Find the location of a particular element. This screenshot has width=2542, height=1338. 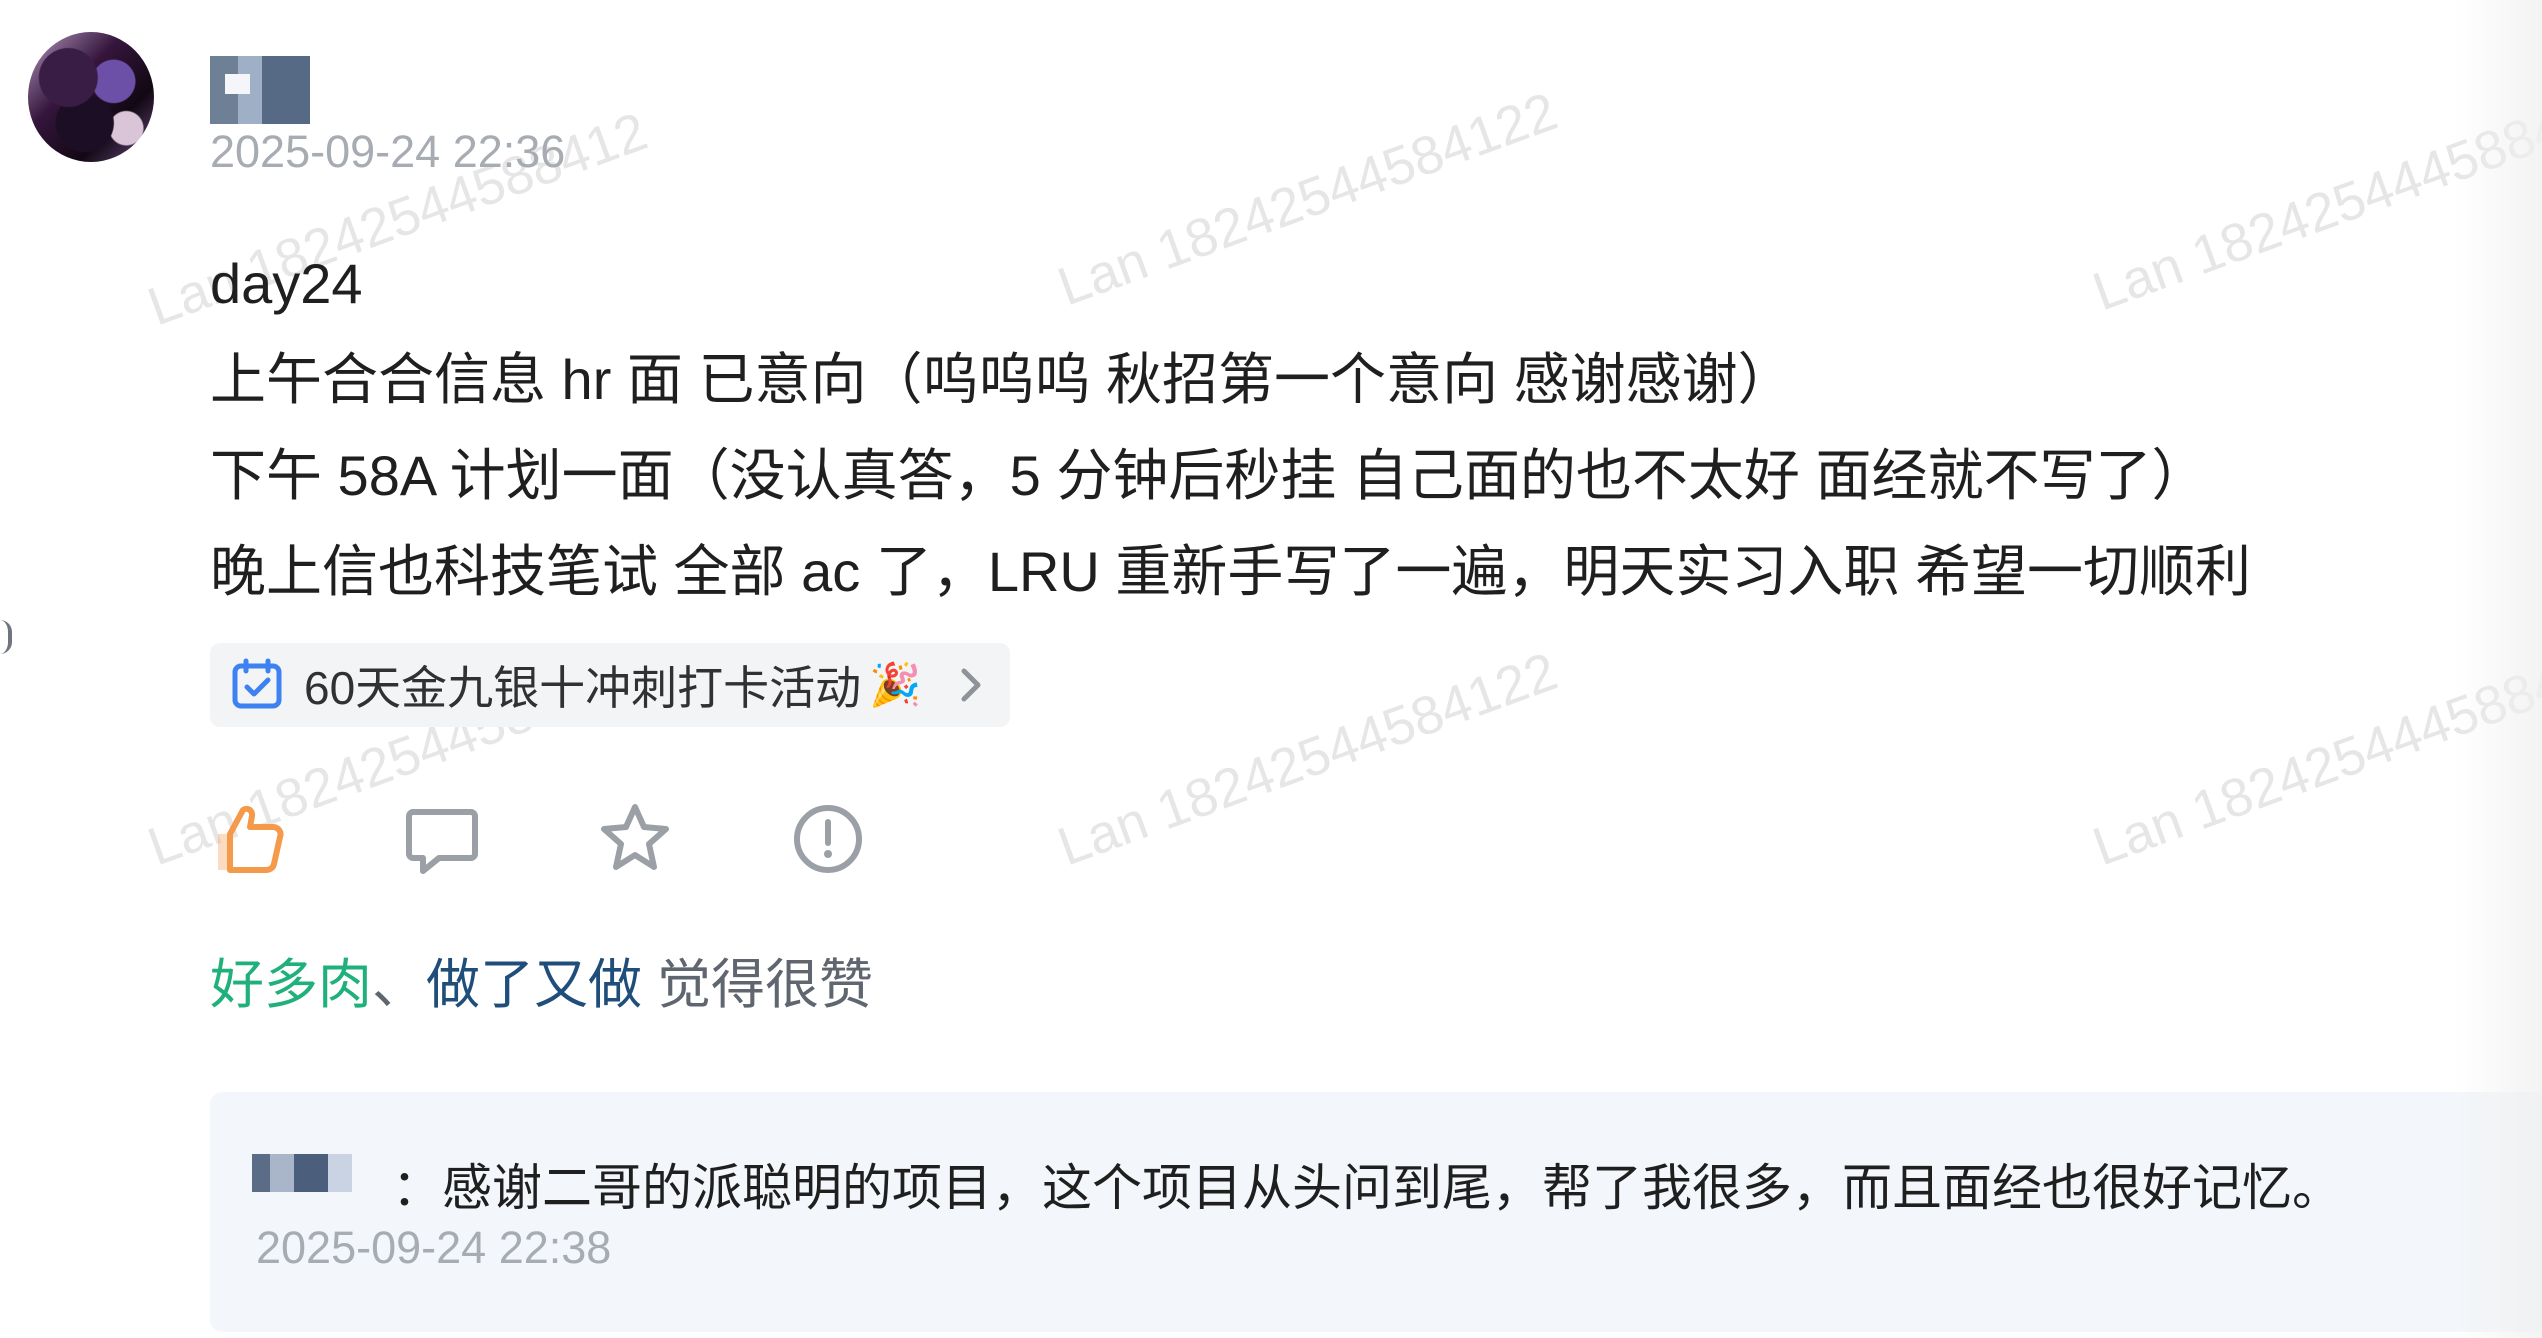

author-name-obscured is located at coordinates (260, 90).